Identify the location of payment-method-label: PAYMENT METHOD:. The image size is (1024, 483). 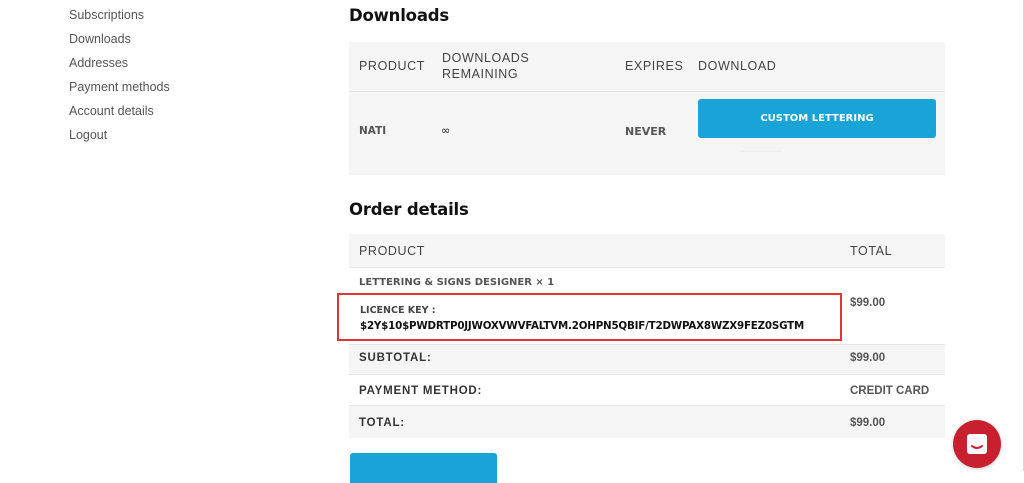
(421, 391).